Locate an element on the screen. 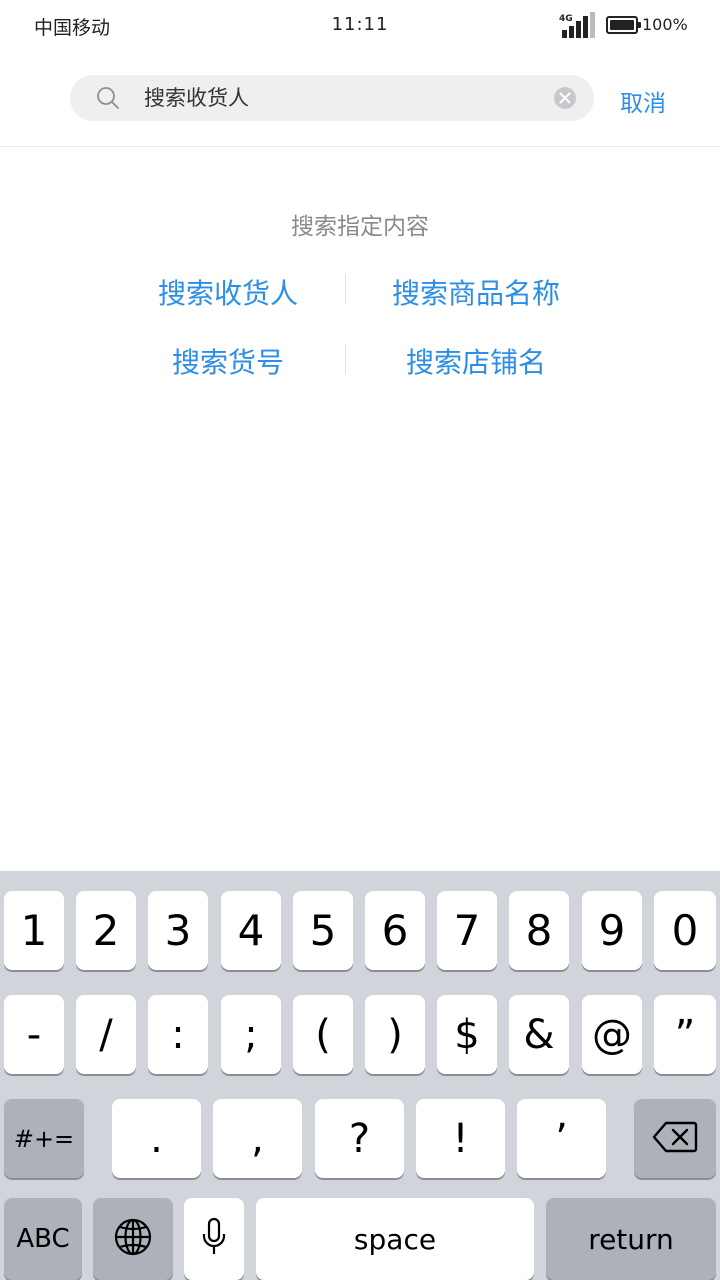  battery-percent: 100% is located at coordinates (665, 24).